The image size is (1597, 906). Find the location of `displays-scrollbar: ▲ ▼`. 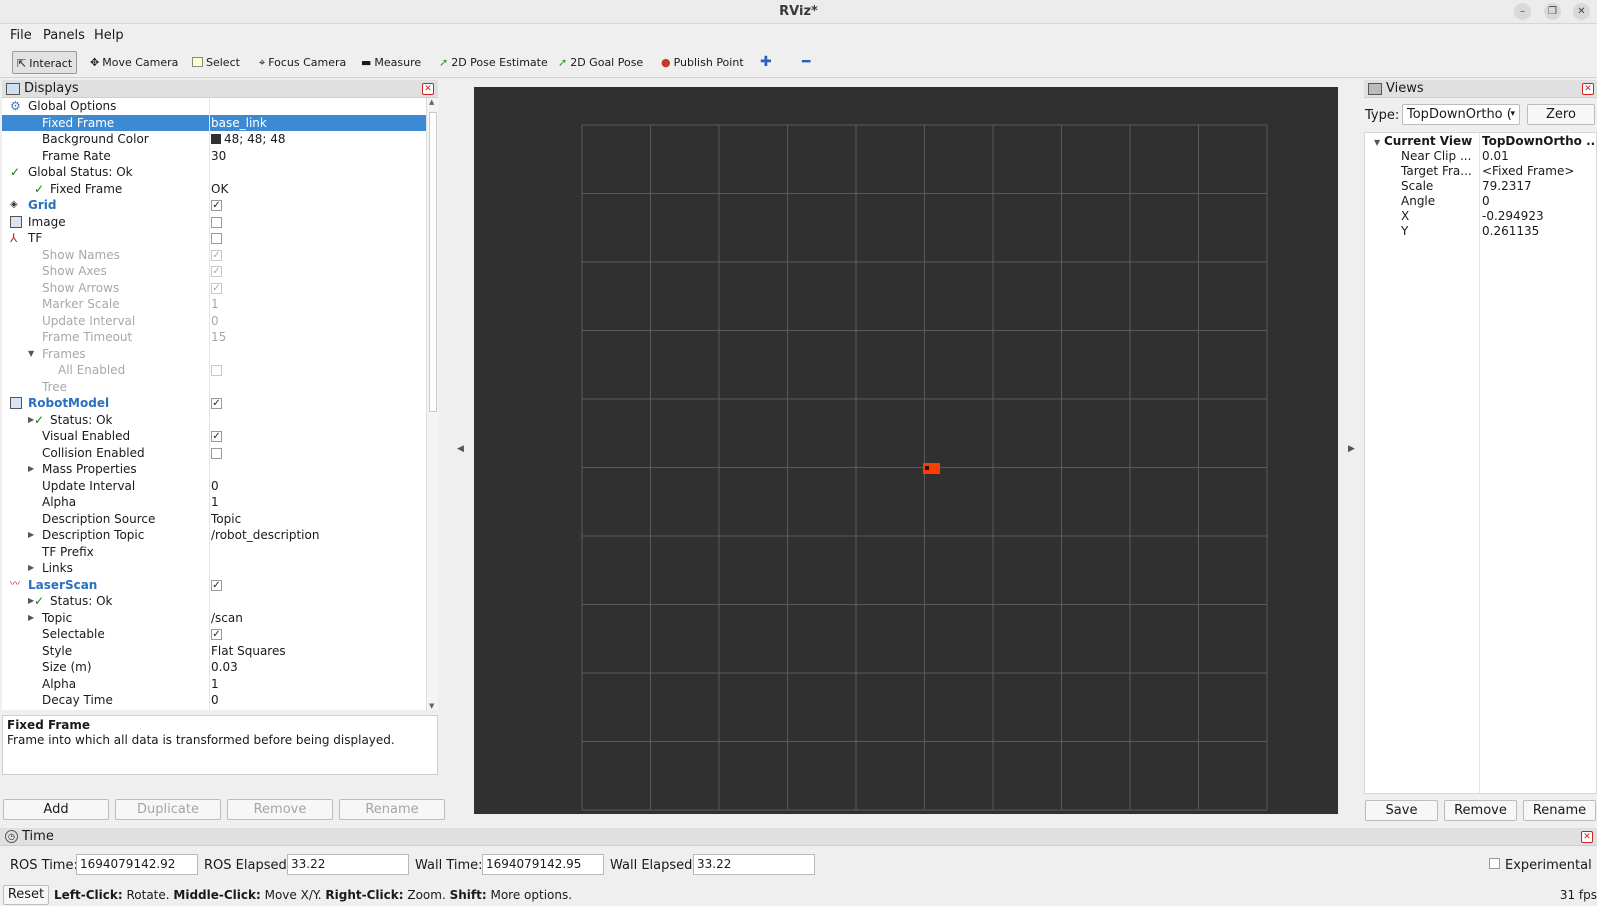

displays-scrollbar: ▲ ▼ is located at coordinates (432, 404).